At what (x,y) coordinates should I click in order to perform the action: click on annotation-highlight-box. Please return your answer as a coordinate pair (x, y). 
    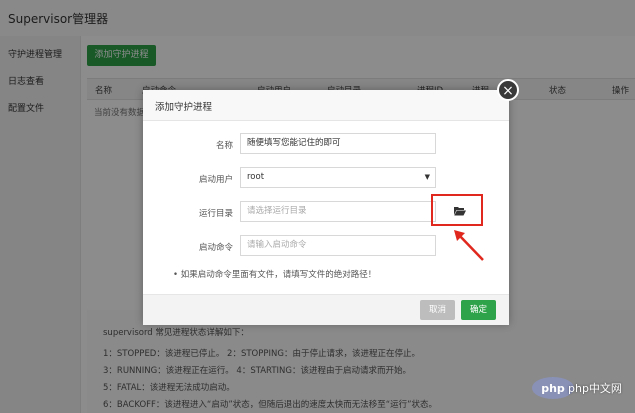
    Looking at the image, I should click on (457, 210).